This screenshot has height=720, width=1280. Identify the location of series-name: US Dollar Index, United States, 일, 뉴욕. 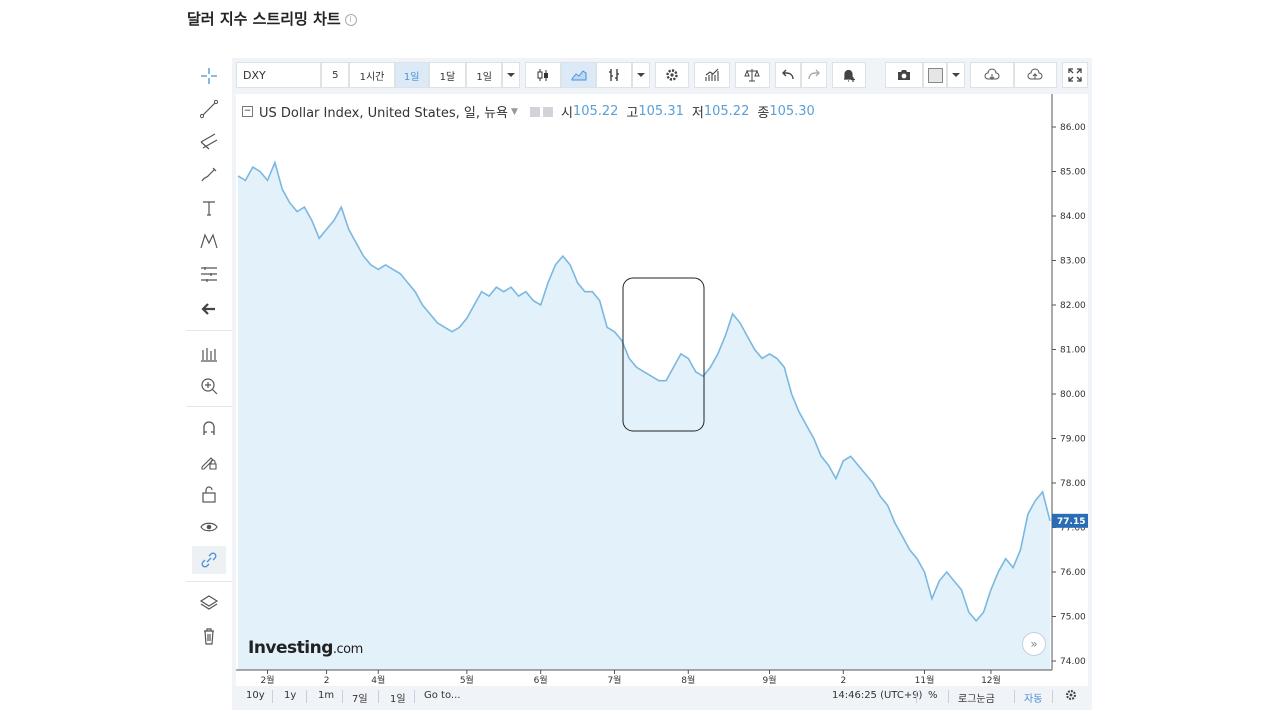
(384, 113).